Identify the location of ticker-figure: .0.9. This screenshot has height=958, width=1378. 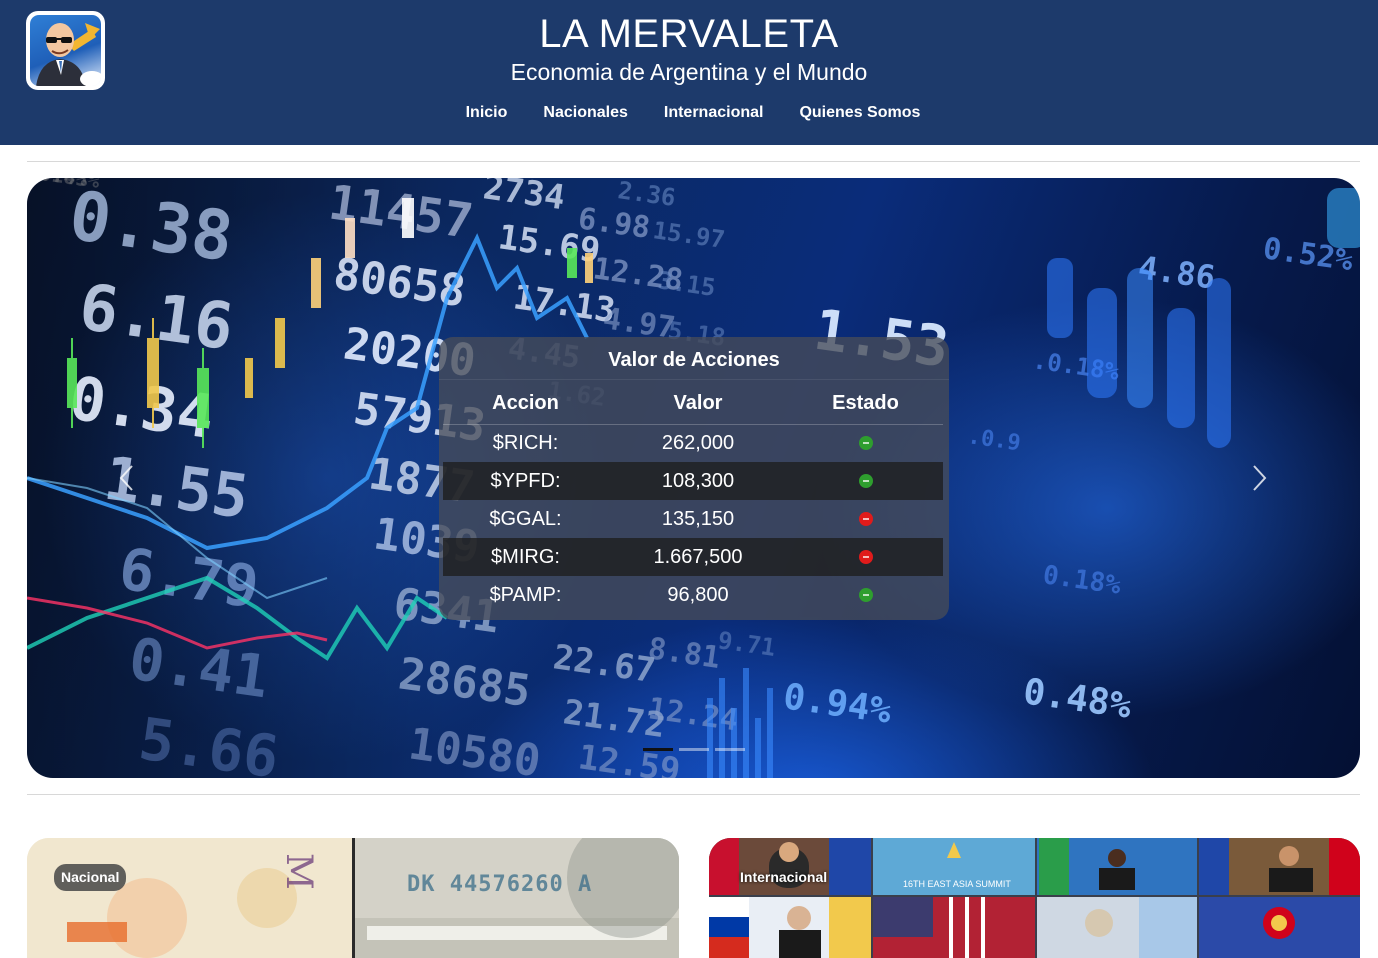
(994, 440).